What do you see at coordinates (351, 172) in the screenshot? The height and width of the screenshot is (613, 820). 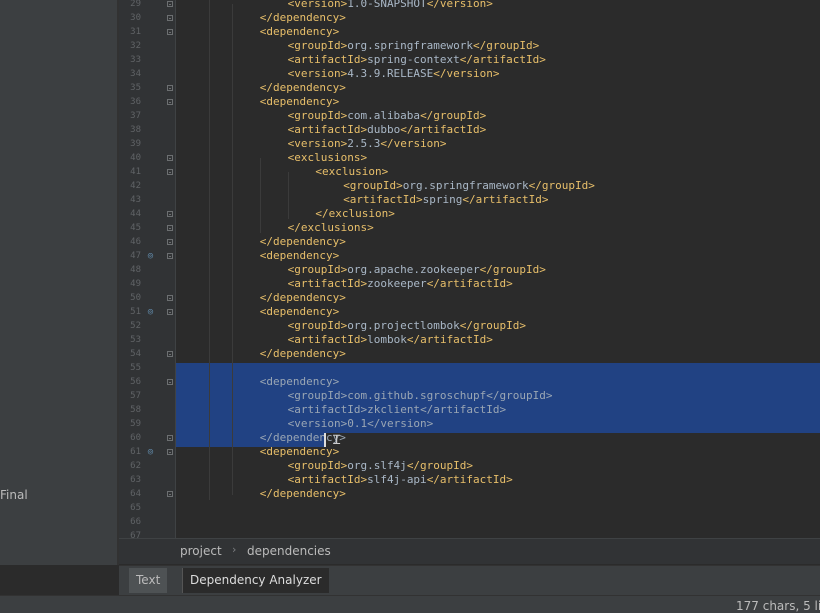 I see `code-line: <exclusion>` at bounding box center [351, 172].